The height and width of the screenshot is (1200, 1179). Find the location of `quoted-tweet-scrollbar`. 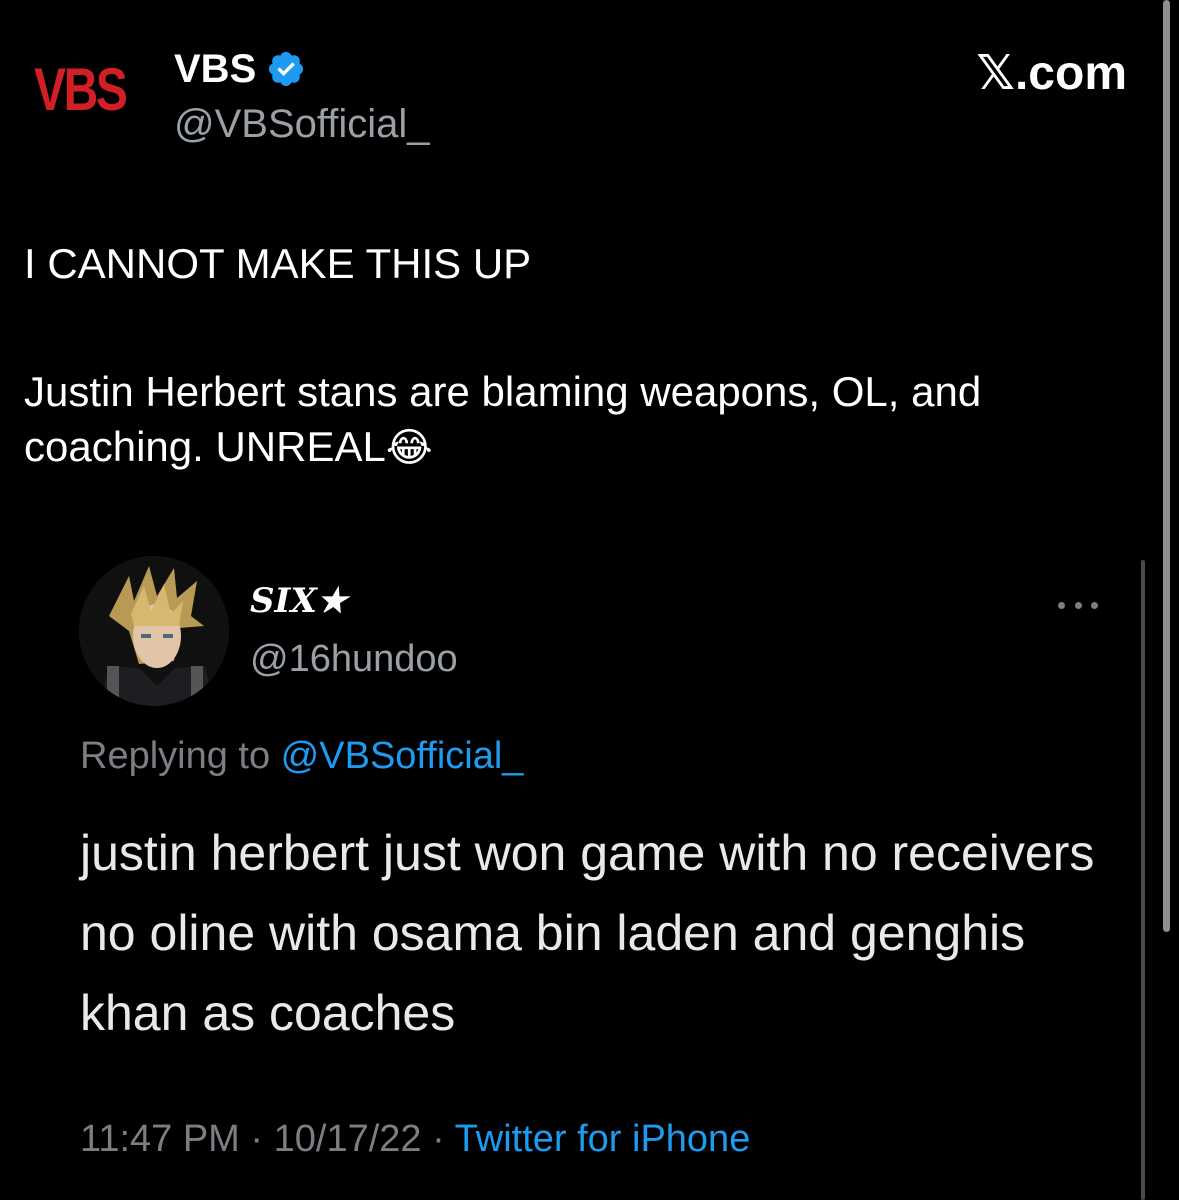

quoted-tweet-scrollbar is located at coordinates (1143, 880).